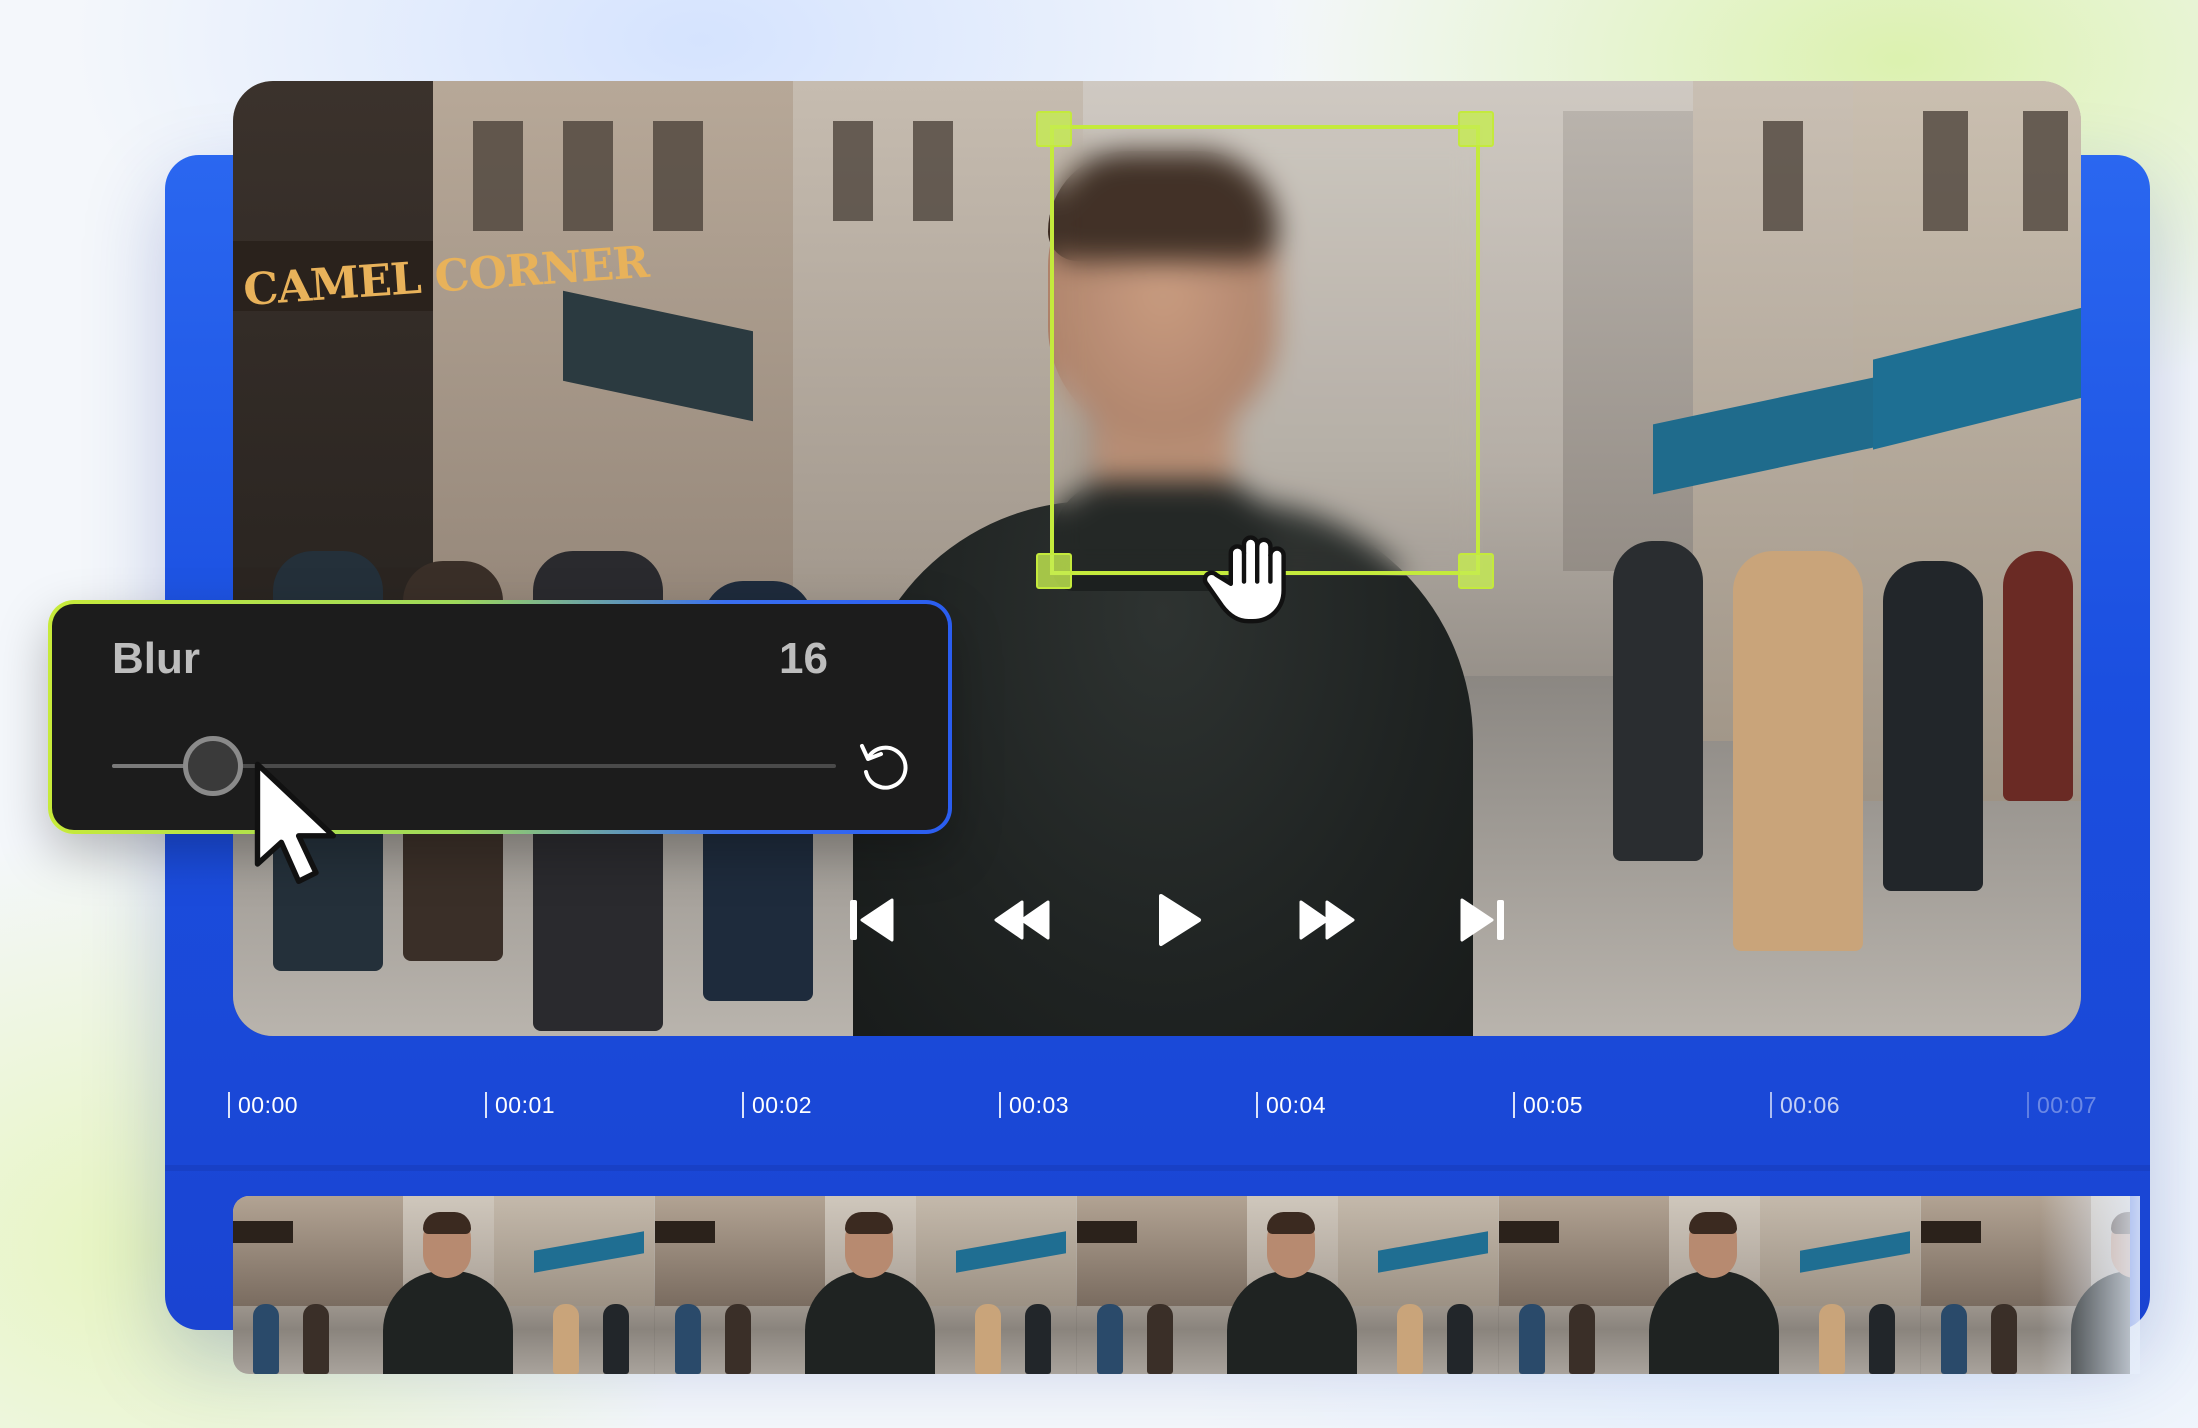 This screenshot has width=2198, height=1428. I want to click on blur-label: Blur, so click(156, 658).